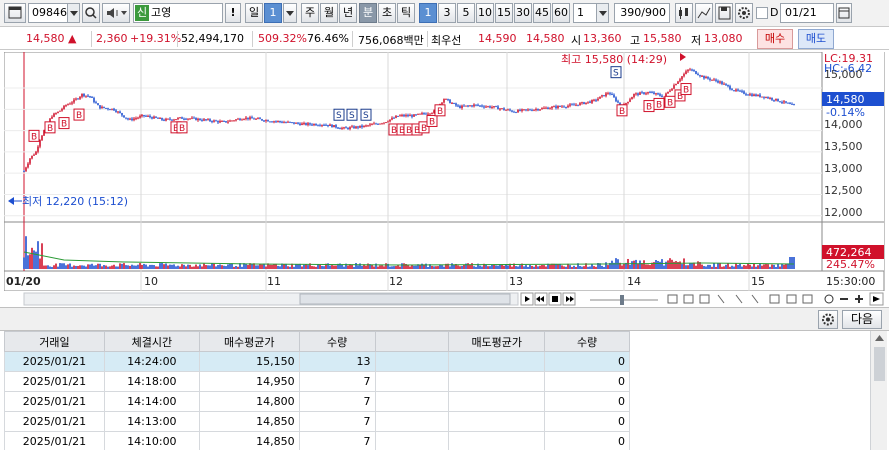  Describe the element at coordinates (233, 13) in the screenshot. I see `alert-icon: !` at that location.